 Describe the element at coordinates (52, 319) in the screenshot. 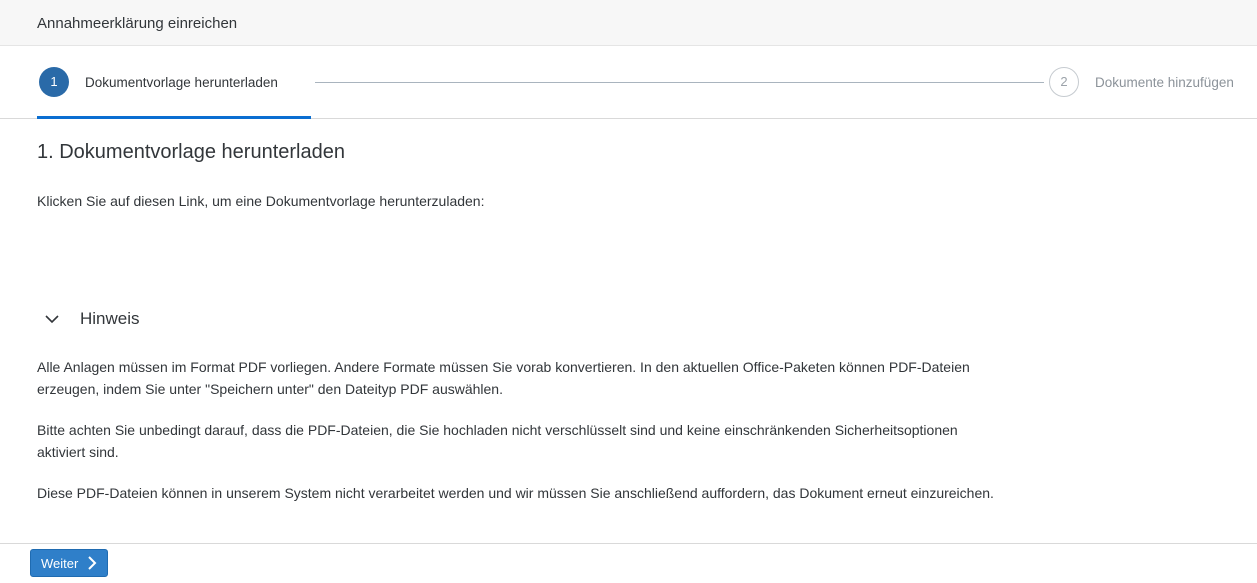

I see `chevron-down-icon` at that location.